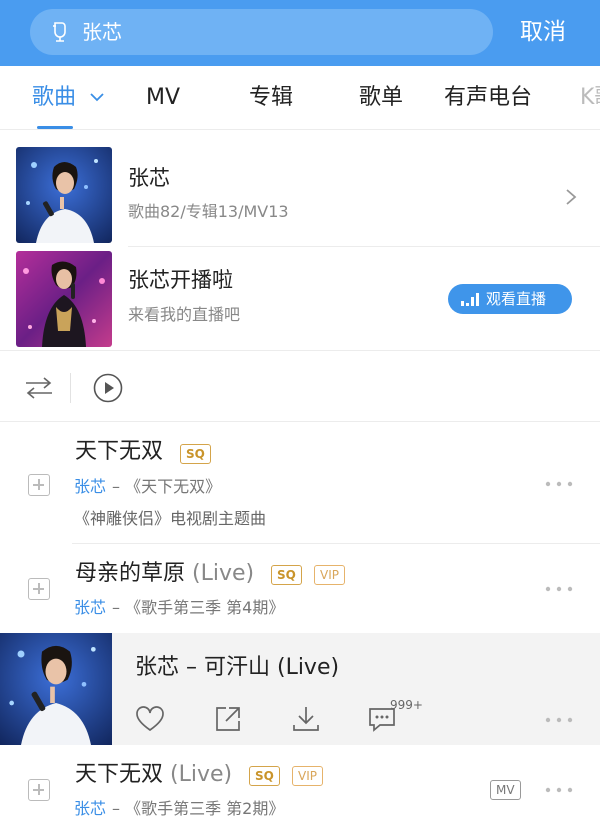 Image resolution: width=600 pixels, height=830 pixels. What do you see at coordinates (306, 719) in the screenshot?
I see `download-icon` at bounding box center [306, 719].